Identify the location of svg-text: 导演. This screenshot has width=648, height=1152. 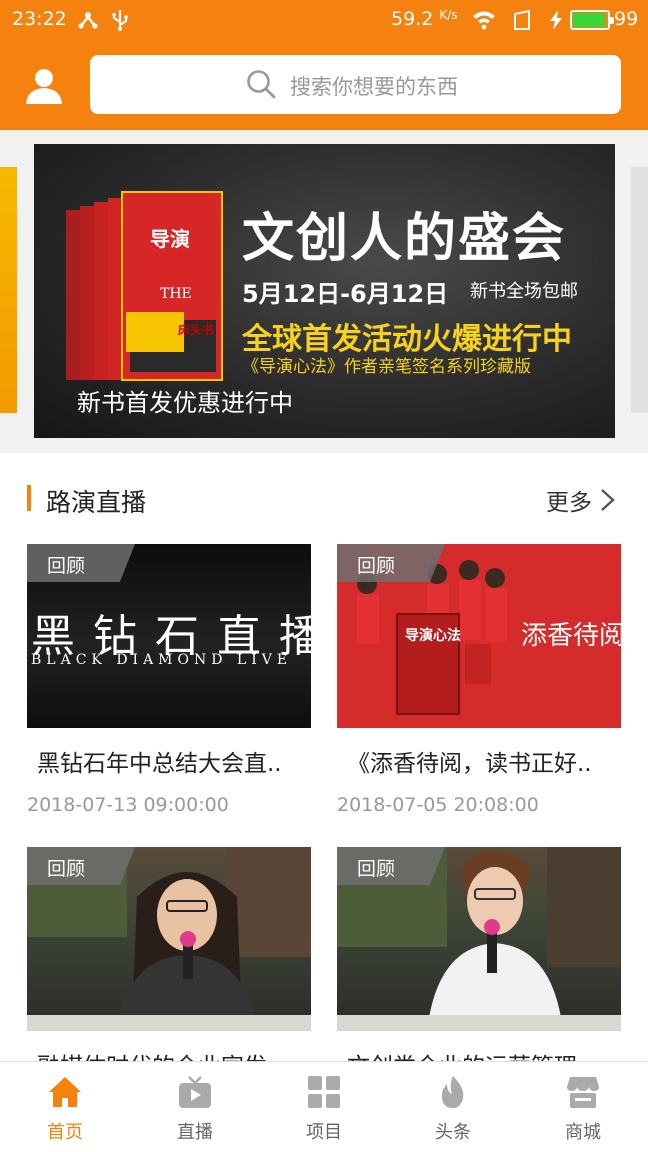
(170, 239).